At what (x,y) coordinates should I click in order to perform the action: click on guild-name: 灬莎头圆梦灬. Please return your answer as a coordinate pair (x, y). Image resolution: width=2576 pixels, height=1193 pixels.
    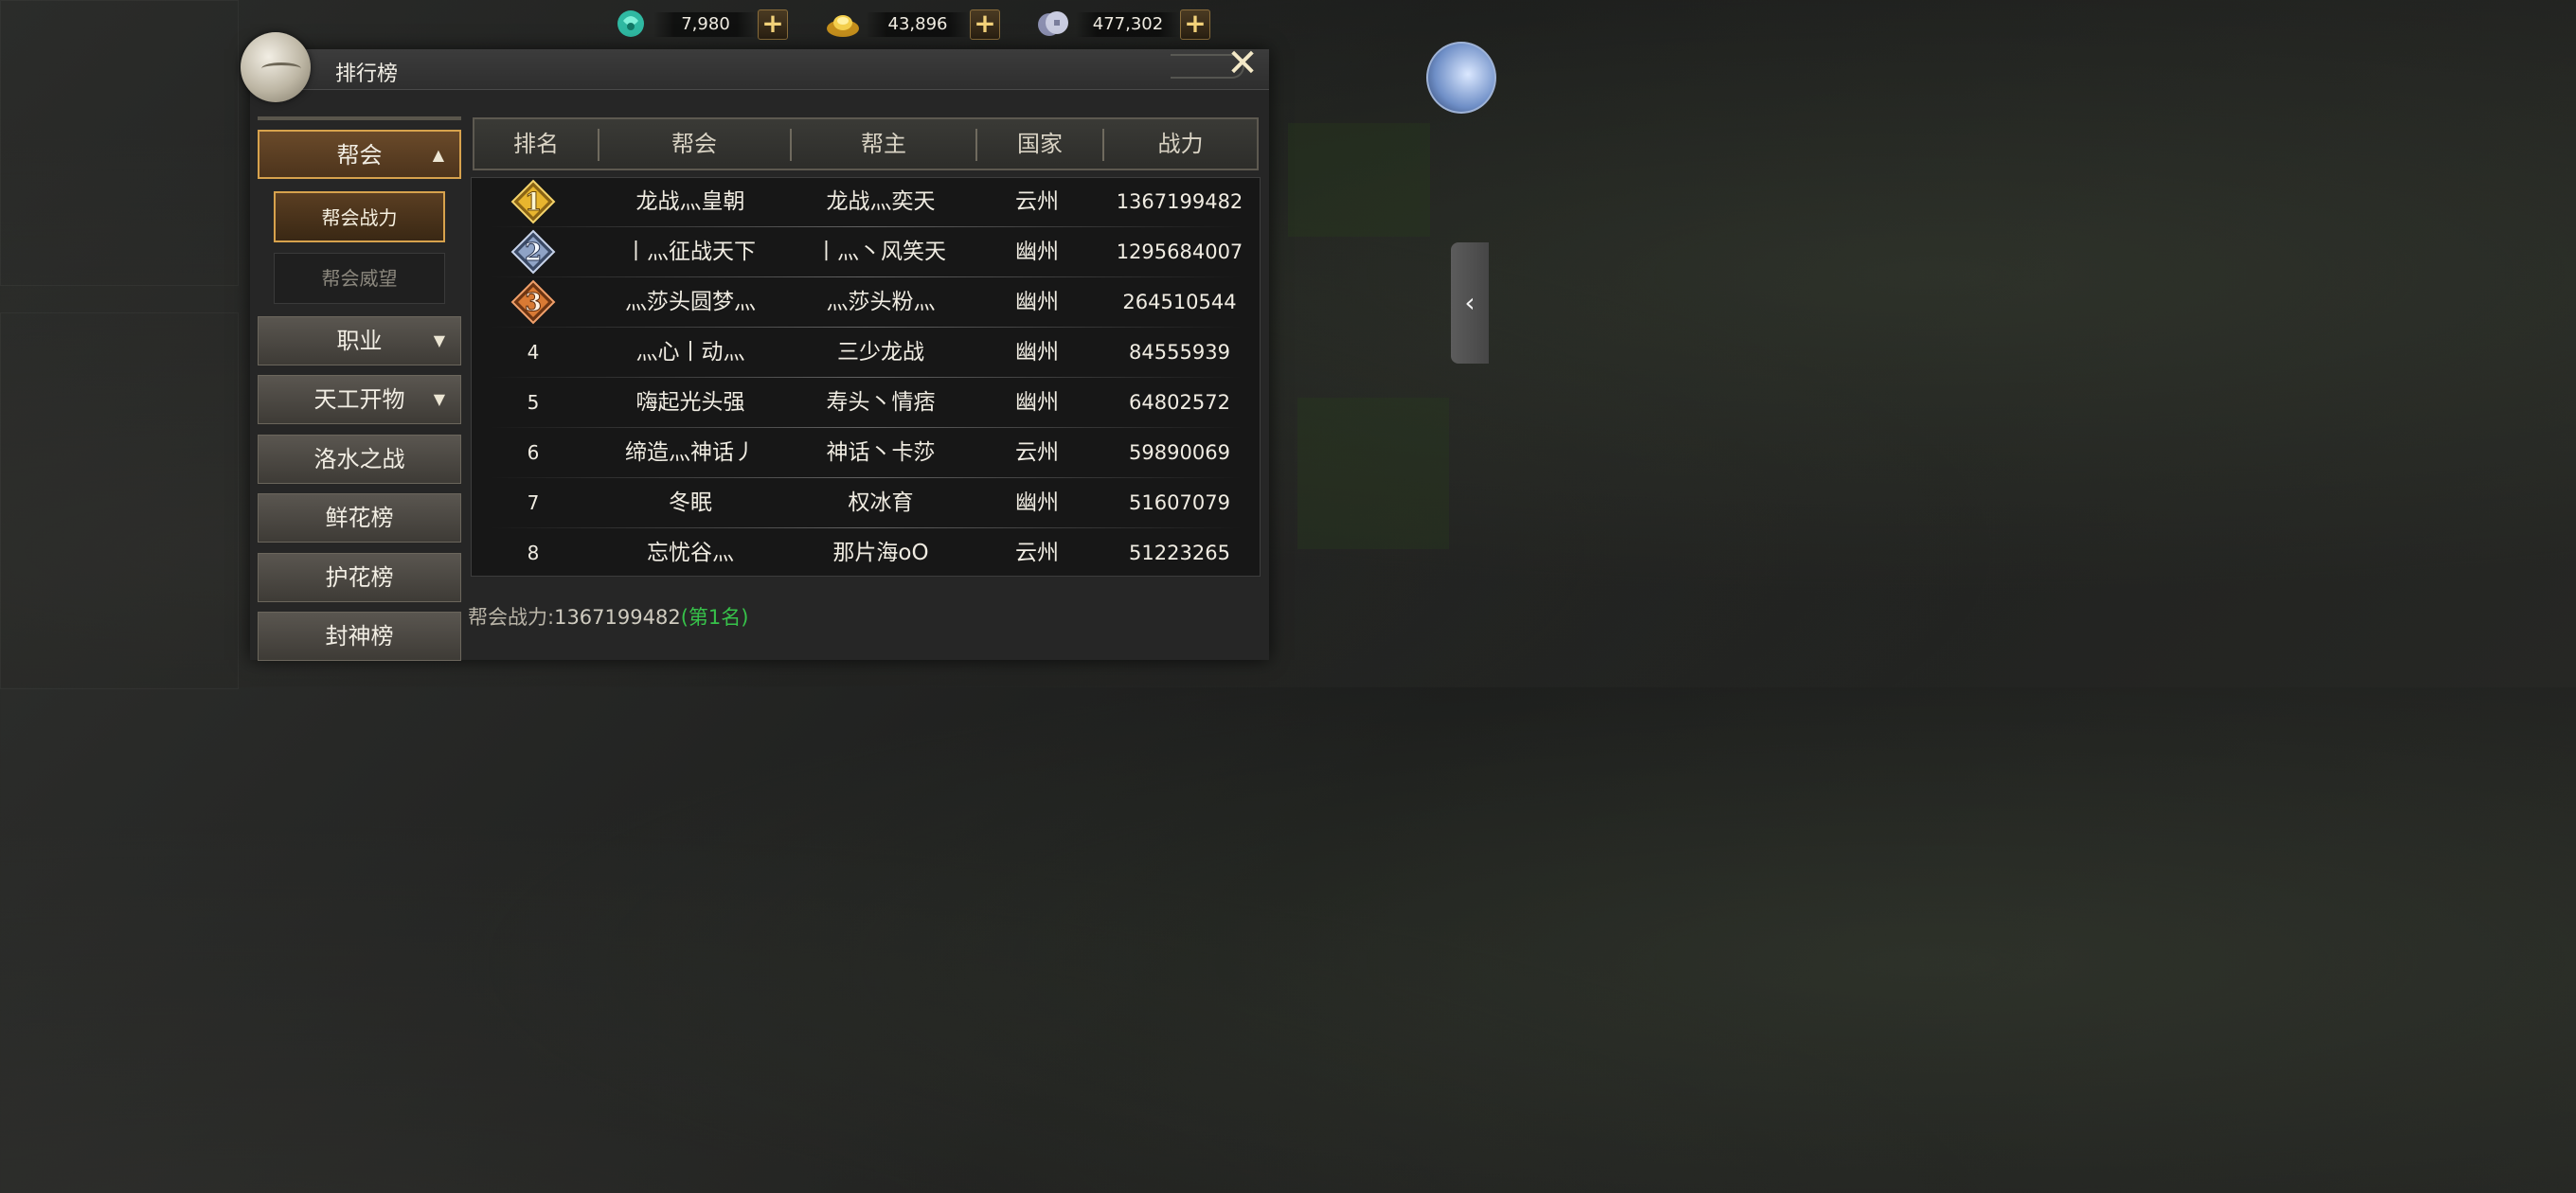
    Looking at the image, I should click on (690, 302).